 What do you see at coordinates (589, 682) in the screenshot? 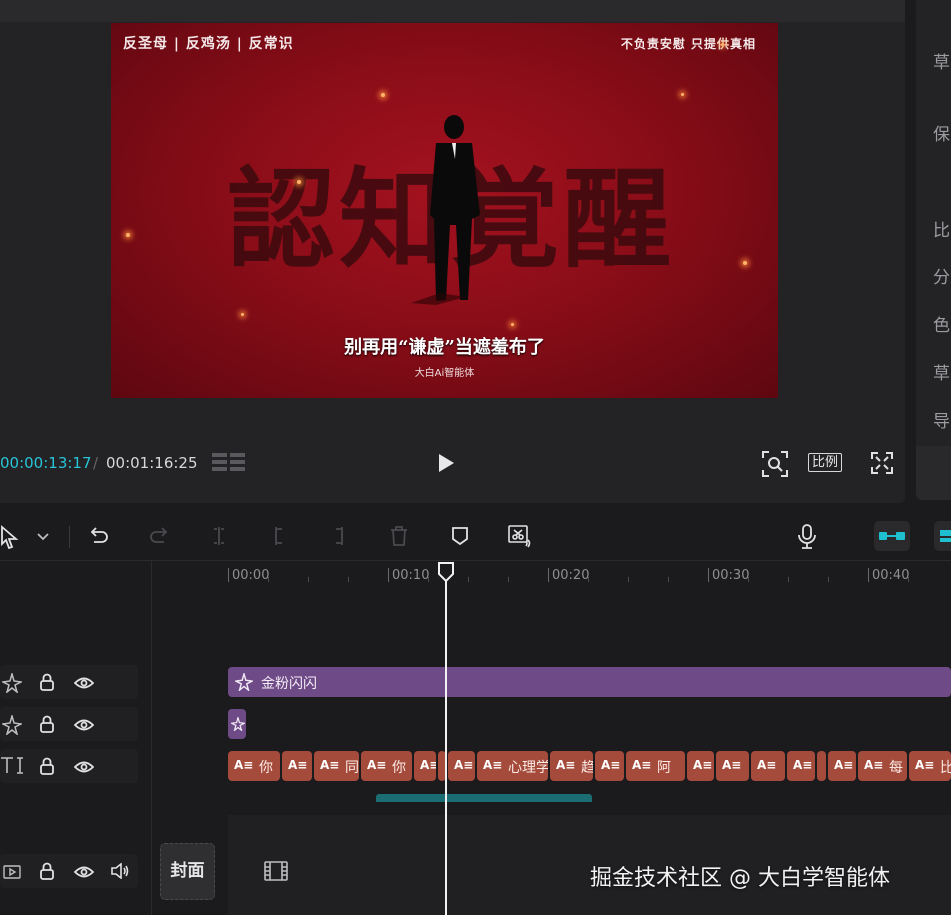
I see `effect-clip-golden-sparkle: 金粉闪闪` at bounding box center [589, 682].